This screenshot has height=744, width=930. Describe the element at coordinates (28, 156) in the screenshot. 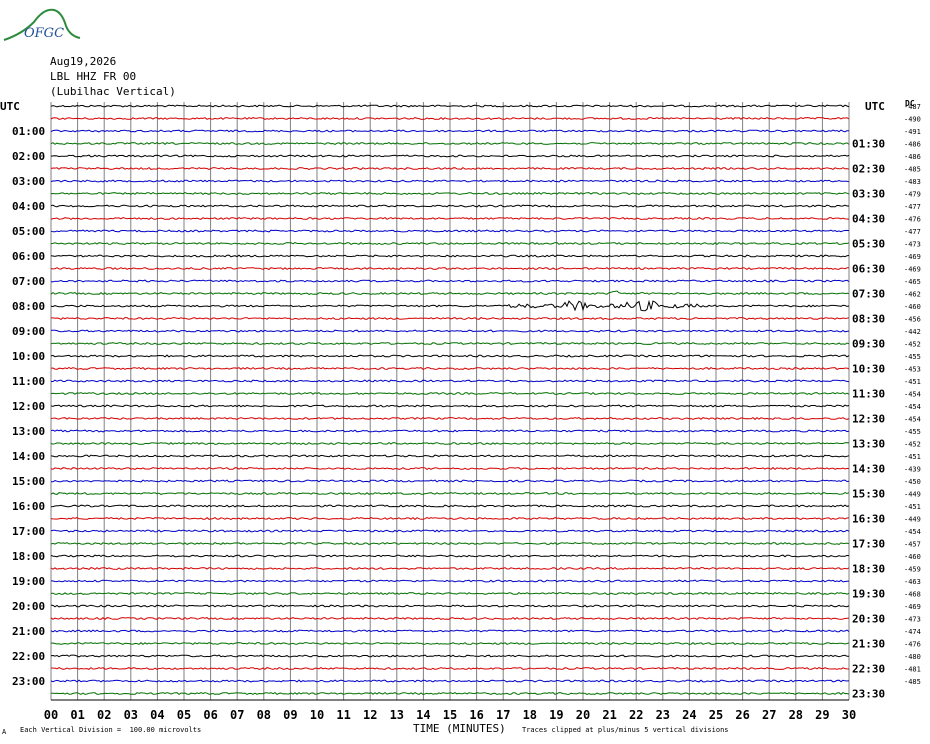

I see `left-hour-label: 02:00` at that location.